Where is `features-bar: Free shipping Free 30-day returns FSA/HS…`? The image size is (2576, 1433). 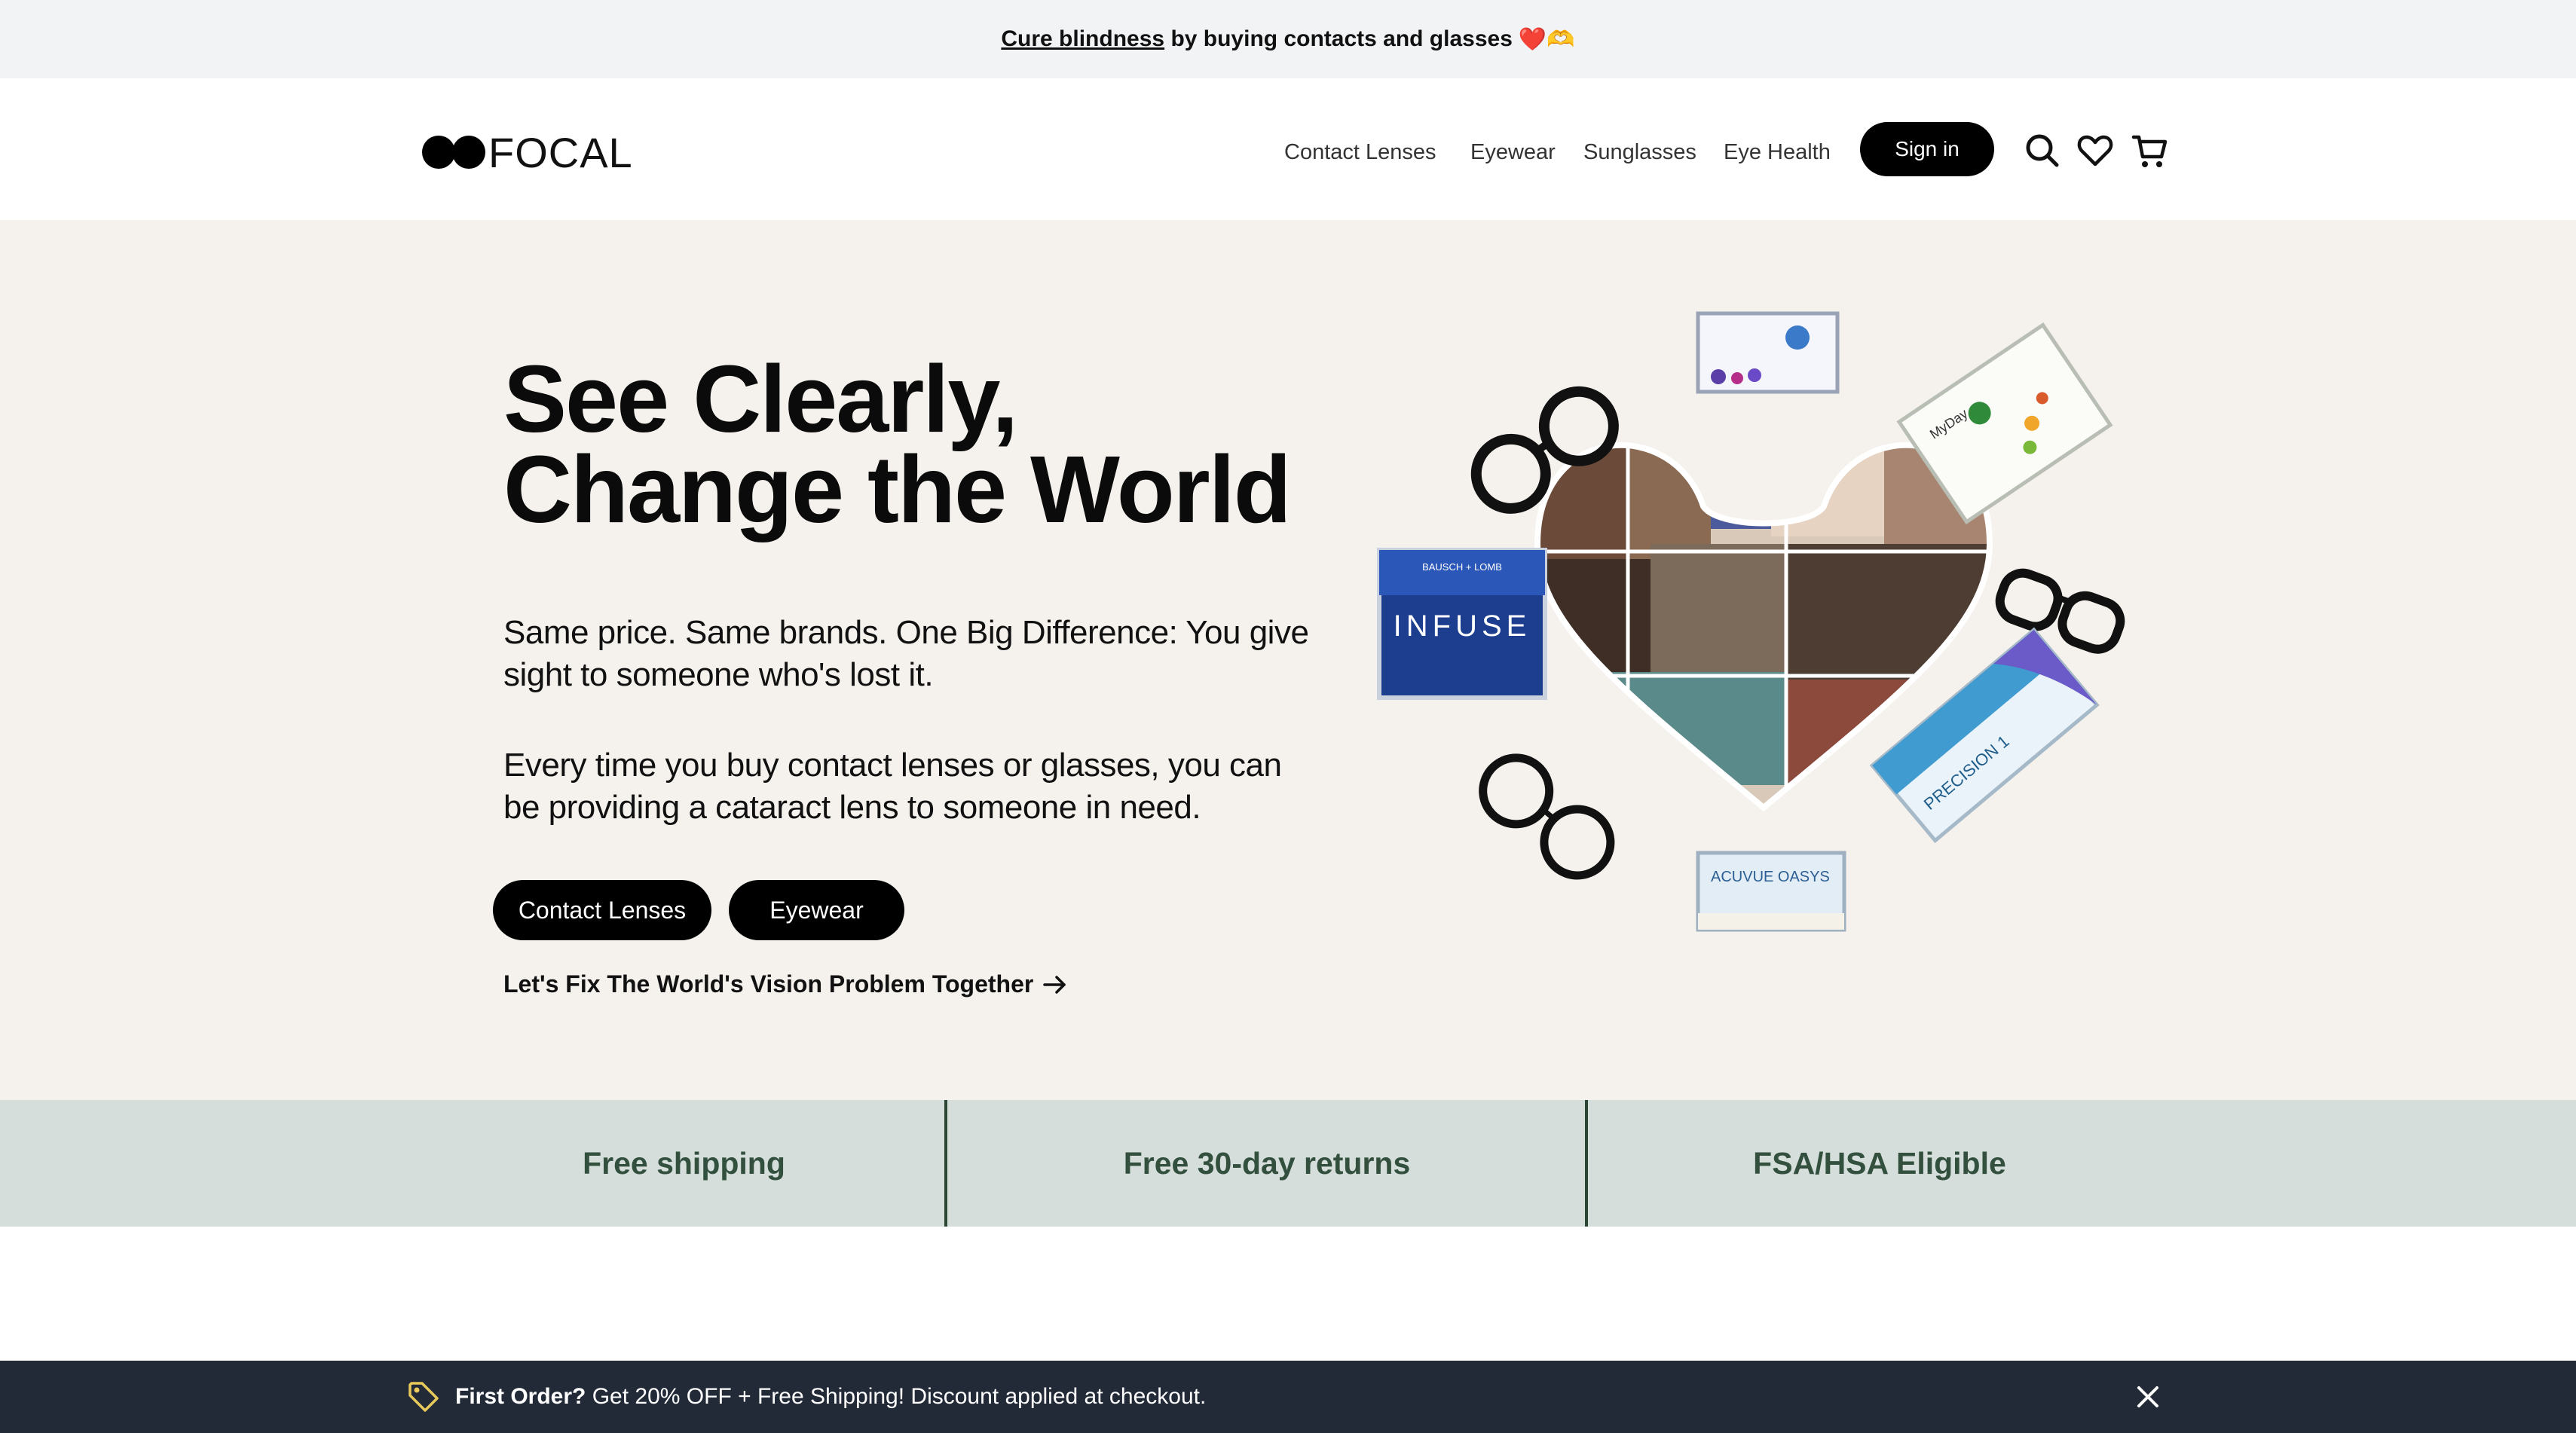 features-bar: Free shipping Free 30-day returns FSA/HS… is located at coordinates (1288, 1163).